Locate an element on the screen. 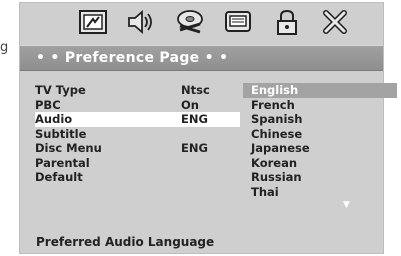 This screenshot has width=401, height=256. option-spanish: Spanish is located at coordinates (320, 119).